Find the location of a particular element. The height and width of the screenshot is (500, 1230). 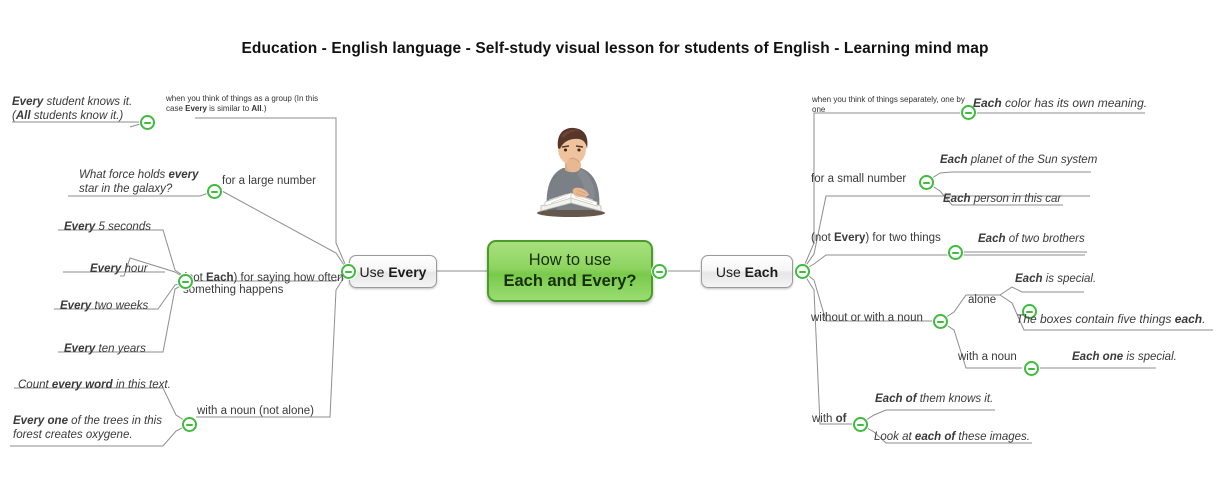

label-alone: alone is located at coordinates (982, 301).